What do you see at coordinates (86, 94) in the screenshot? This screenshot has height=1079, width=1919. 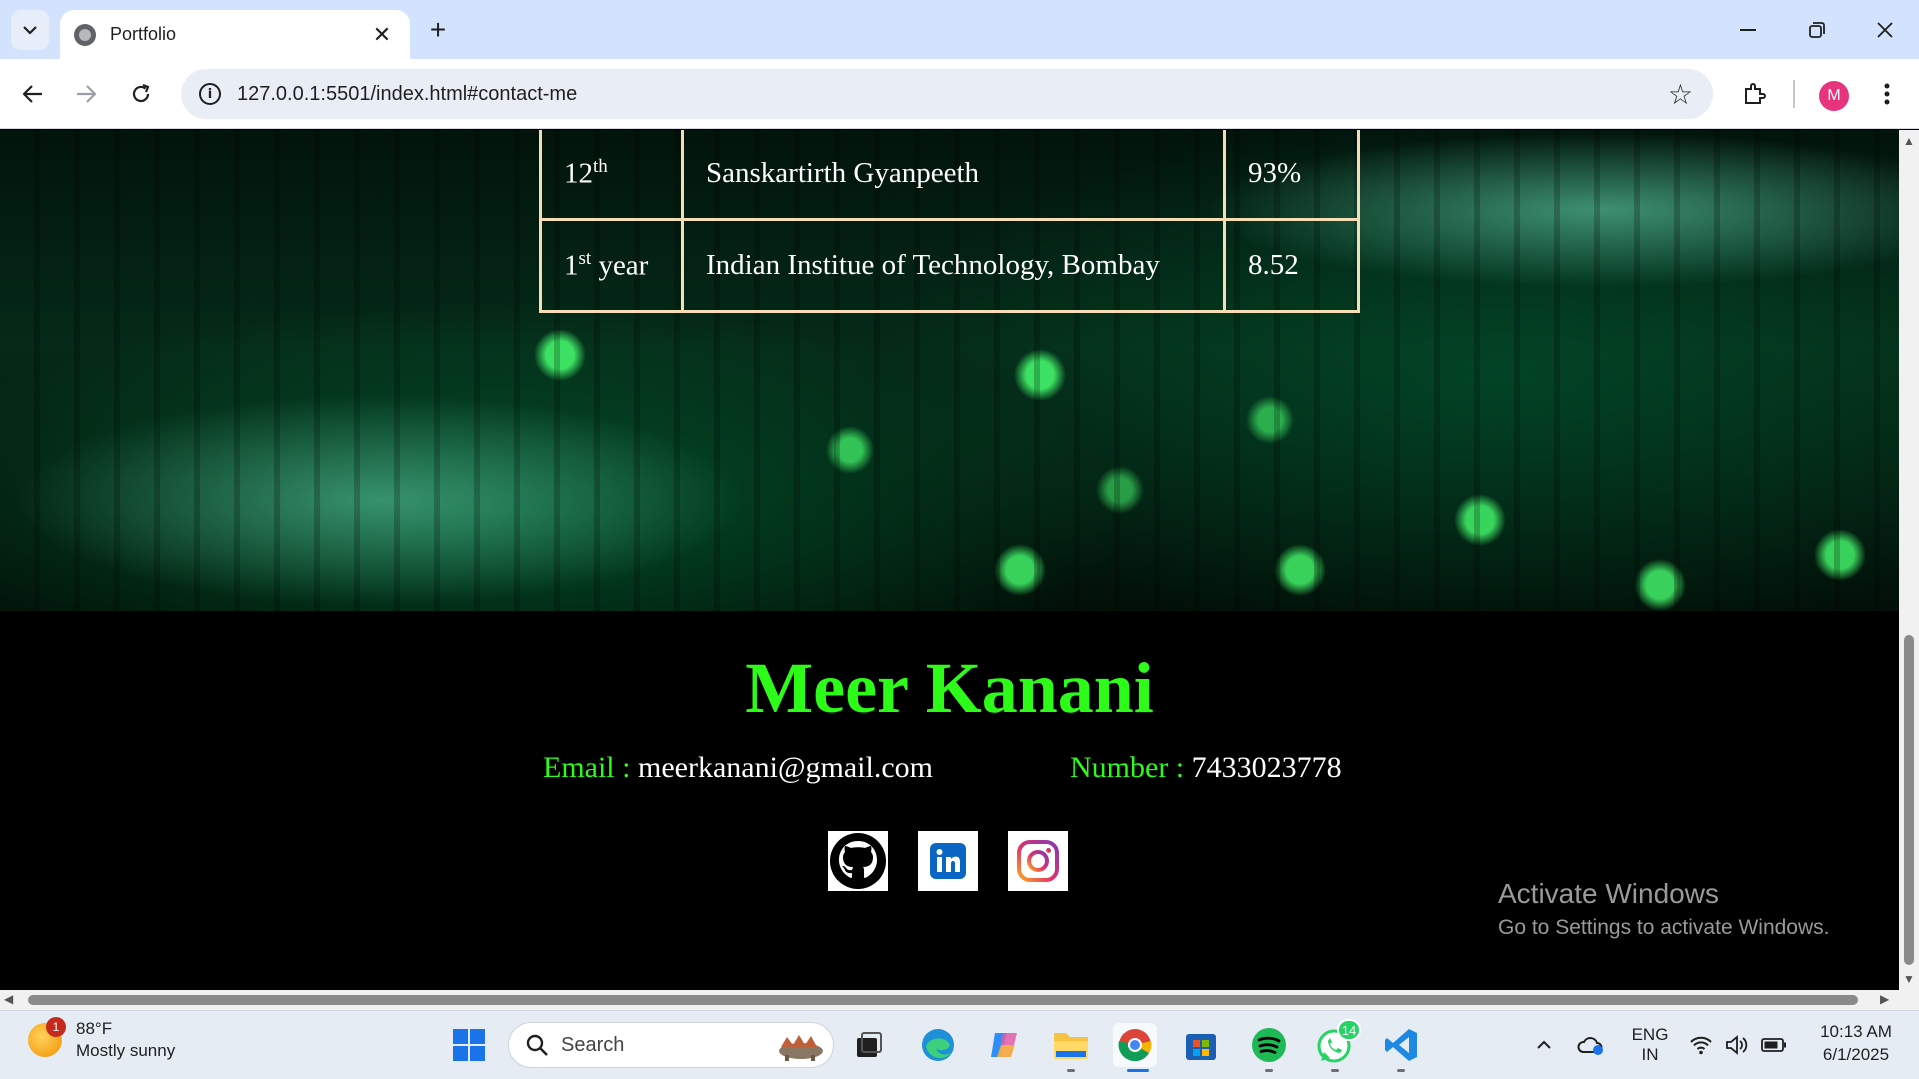 I see `forward-button` at bounding box center [86, 94].